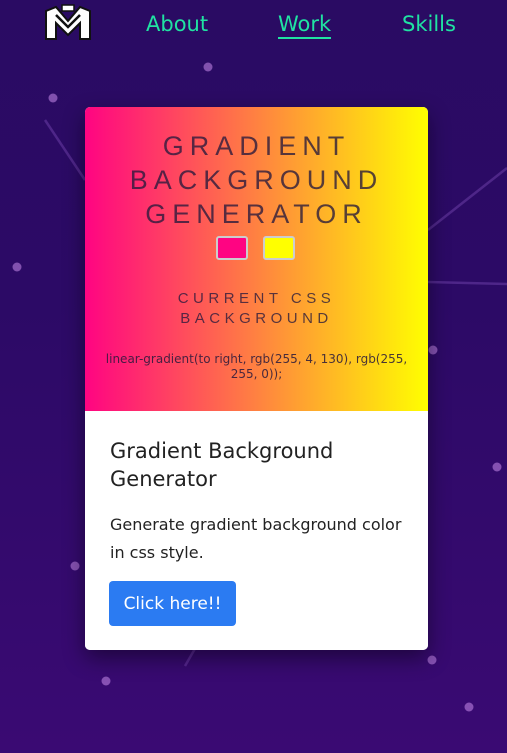 The width and height of the screenshot is (507, 753). What do you see at coordinates (172, 603) in the screenshot?
I see `click-here-button: Click here!!` at bounding box center [172, 603].